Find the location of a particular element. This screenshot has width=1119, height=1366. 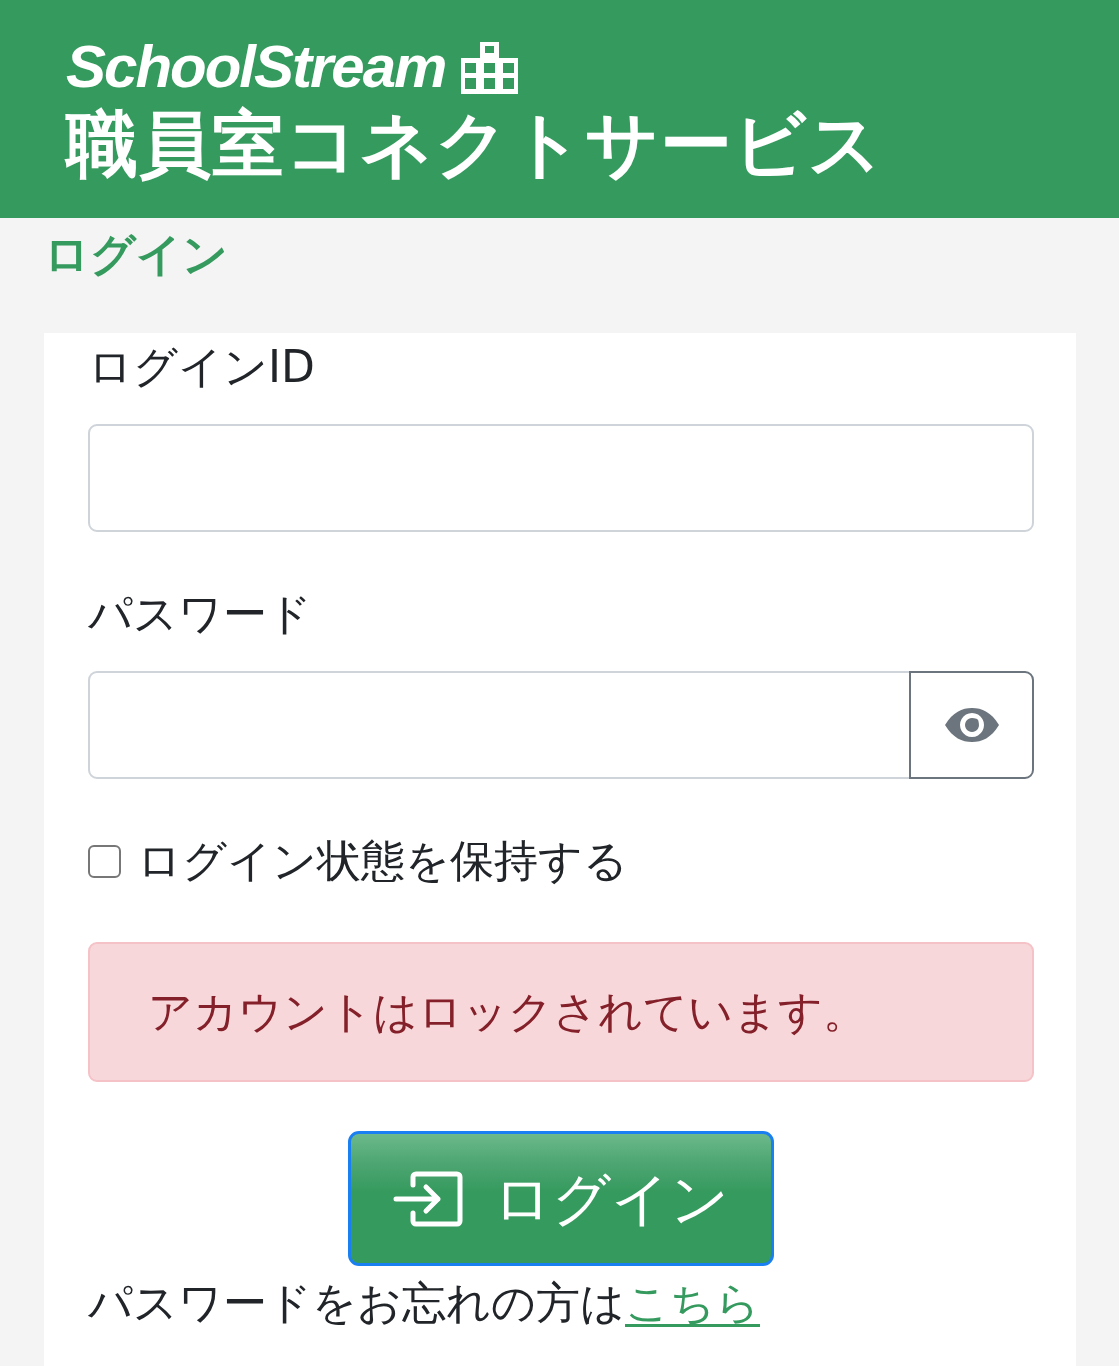

page-title: ログイン is located at coordinates (136, 255).